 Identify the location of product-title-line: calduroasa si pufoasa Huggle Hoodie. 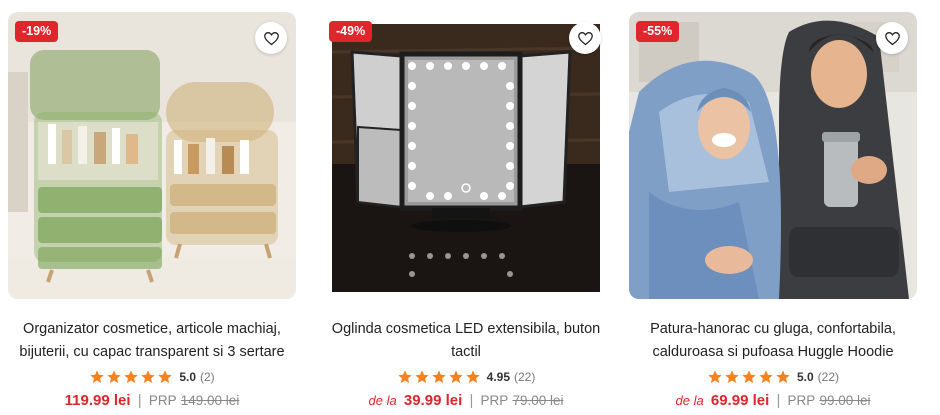
(773, 352).